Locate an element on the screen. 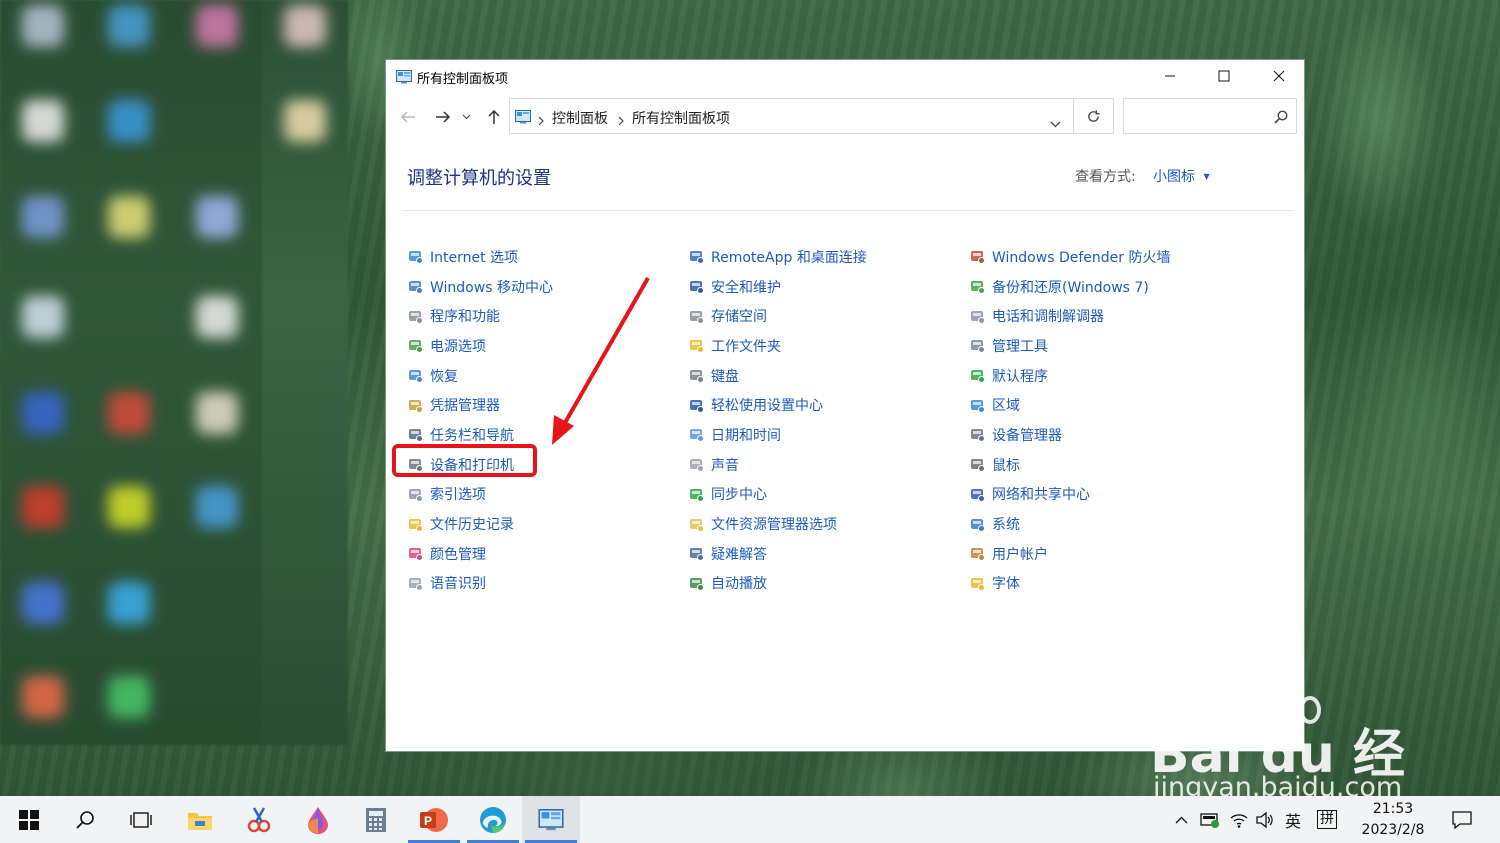 The width and height of the screenshot is (1500, 843). forward-button is located at coordinates (443, 117).